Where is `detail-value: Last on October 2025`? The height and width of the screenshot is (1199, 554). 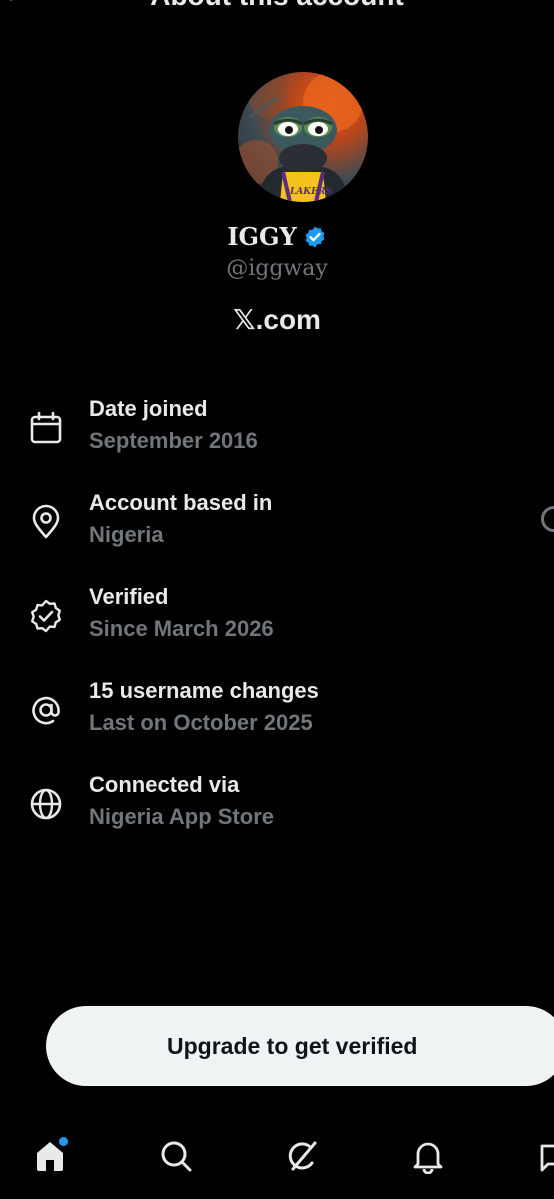 detail-value: Last on October 2025 is located at coordinates (201, 722).